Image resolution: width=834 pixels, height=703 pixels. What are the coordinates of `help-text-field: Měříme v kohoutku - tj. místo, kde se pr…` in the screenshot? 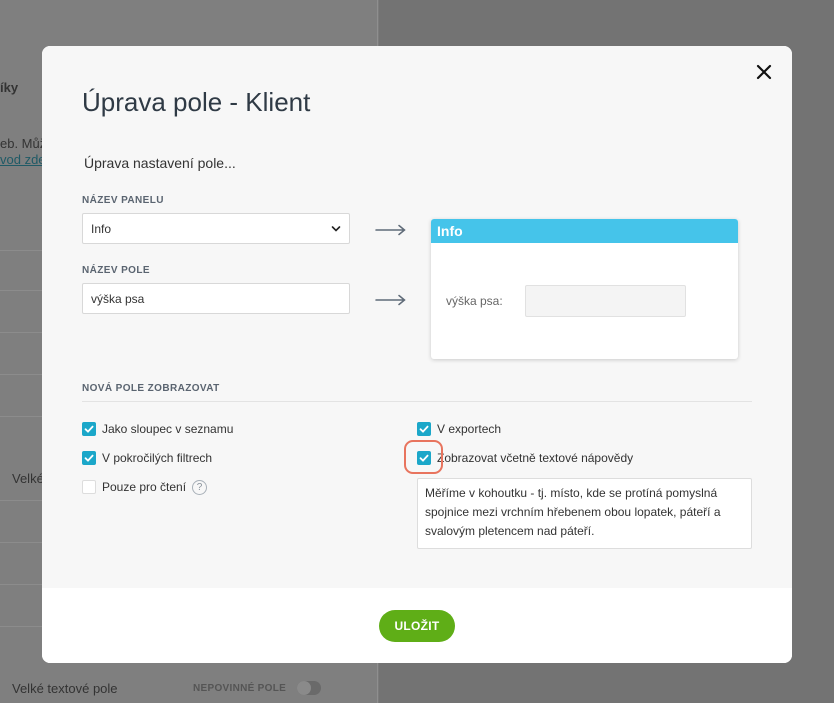 It's located at (584, 513).